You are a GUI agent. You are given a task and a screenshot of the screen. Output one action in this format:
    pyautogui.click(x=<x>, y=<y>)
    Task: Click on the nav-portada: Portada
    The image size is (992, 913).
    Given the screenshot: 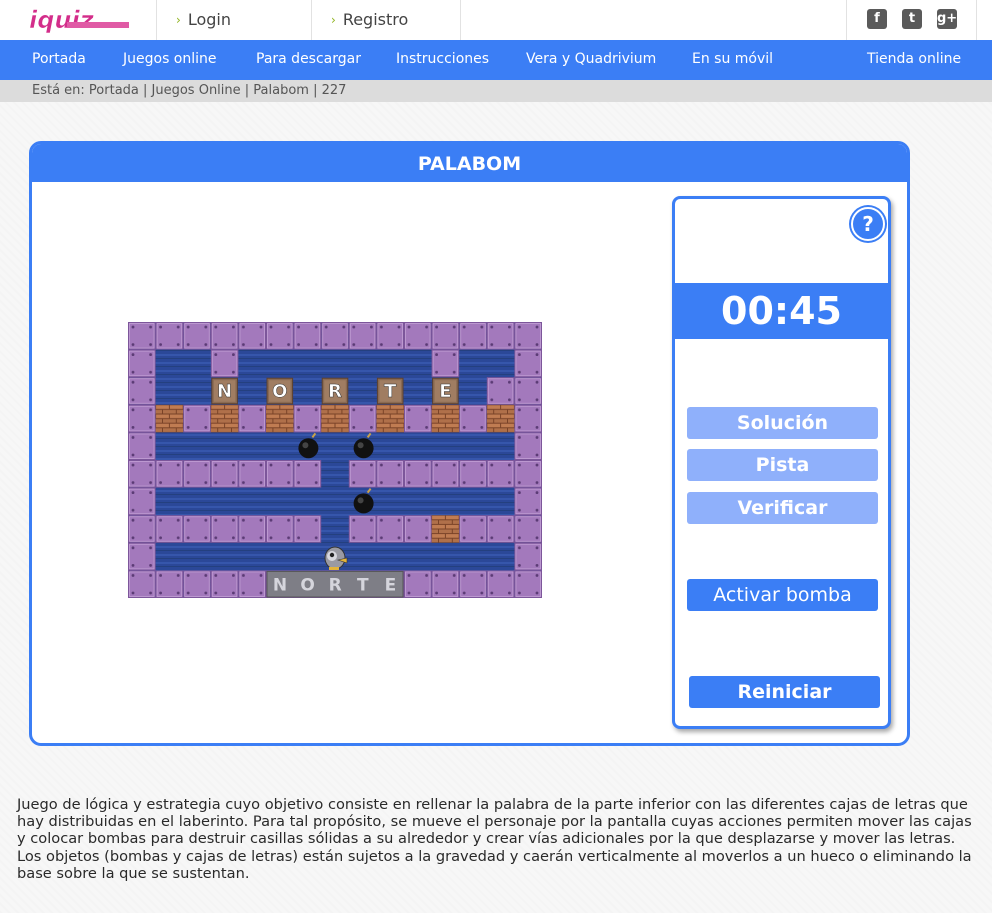 What is the action you would take?
    pyautogui.click(x=59, y=59)
    